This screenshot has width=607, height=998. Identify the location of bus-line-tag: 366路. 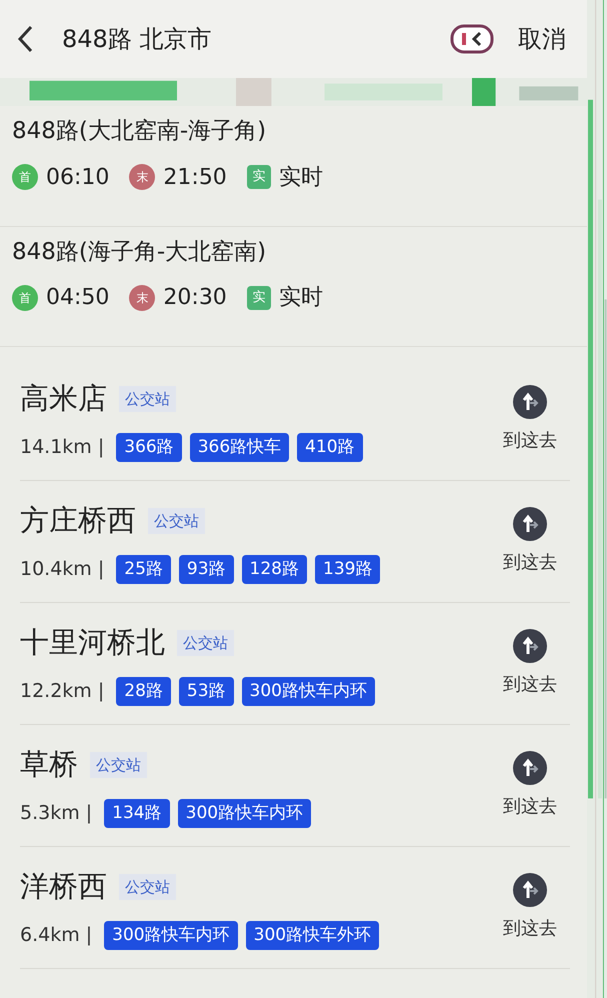
(149, 447).